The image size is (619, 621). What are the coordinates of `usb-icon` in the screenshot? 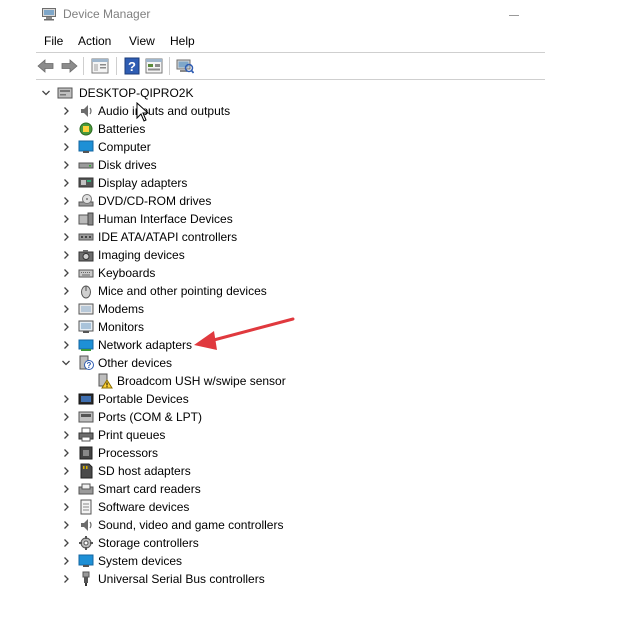 It's located at (86, 579).